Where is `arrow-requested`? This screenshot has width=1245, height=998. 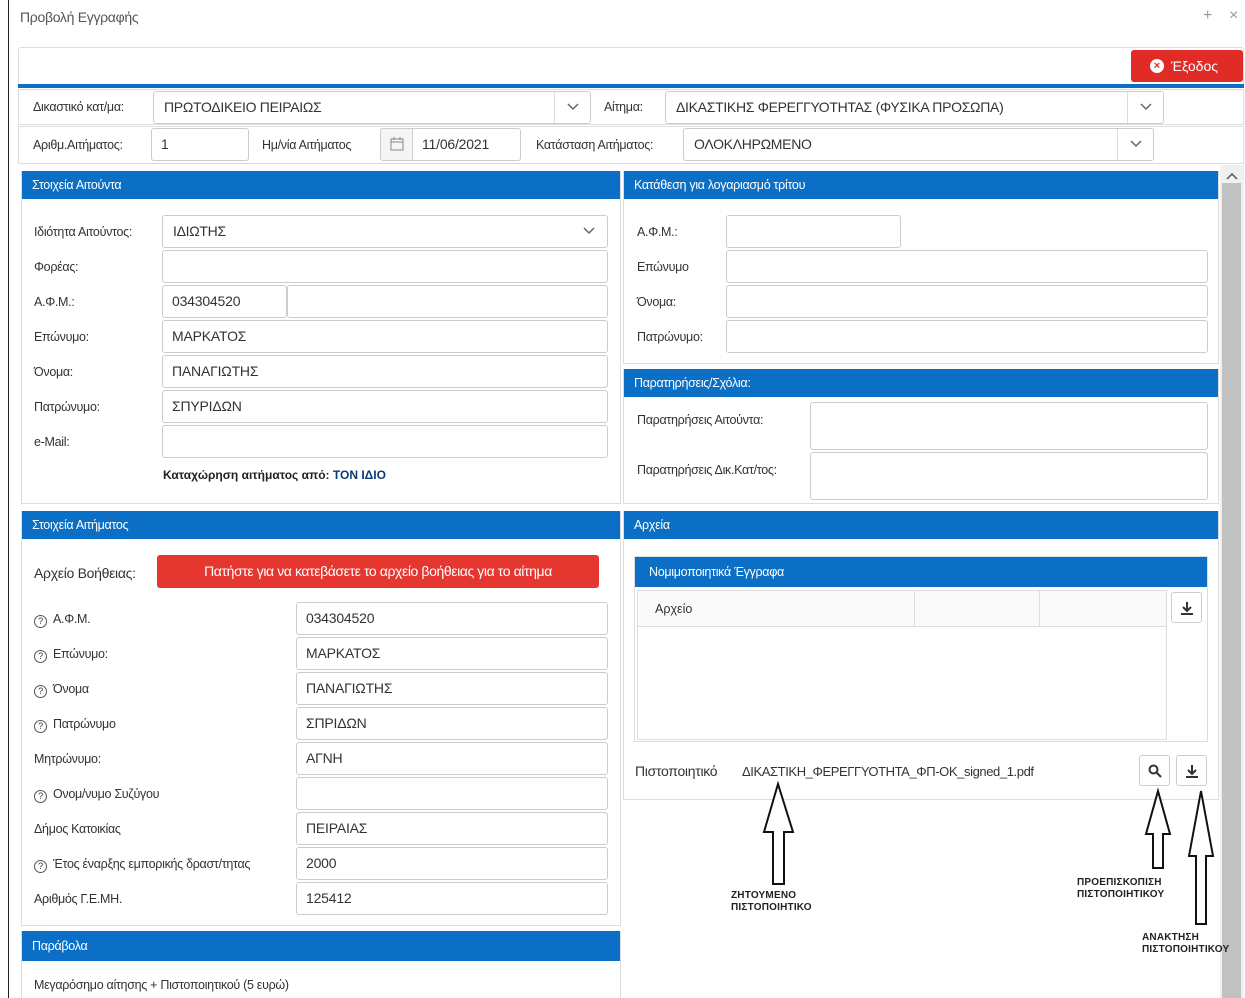
arrow-requested is located at coordinates (778, 832).